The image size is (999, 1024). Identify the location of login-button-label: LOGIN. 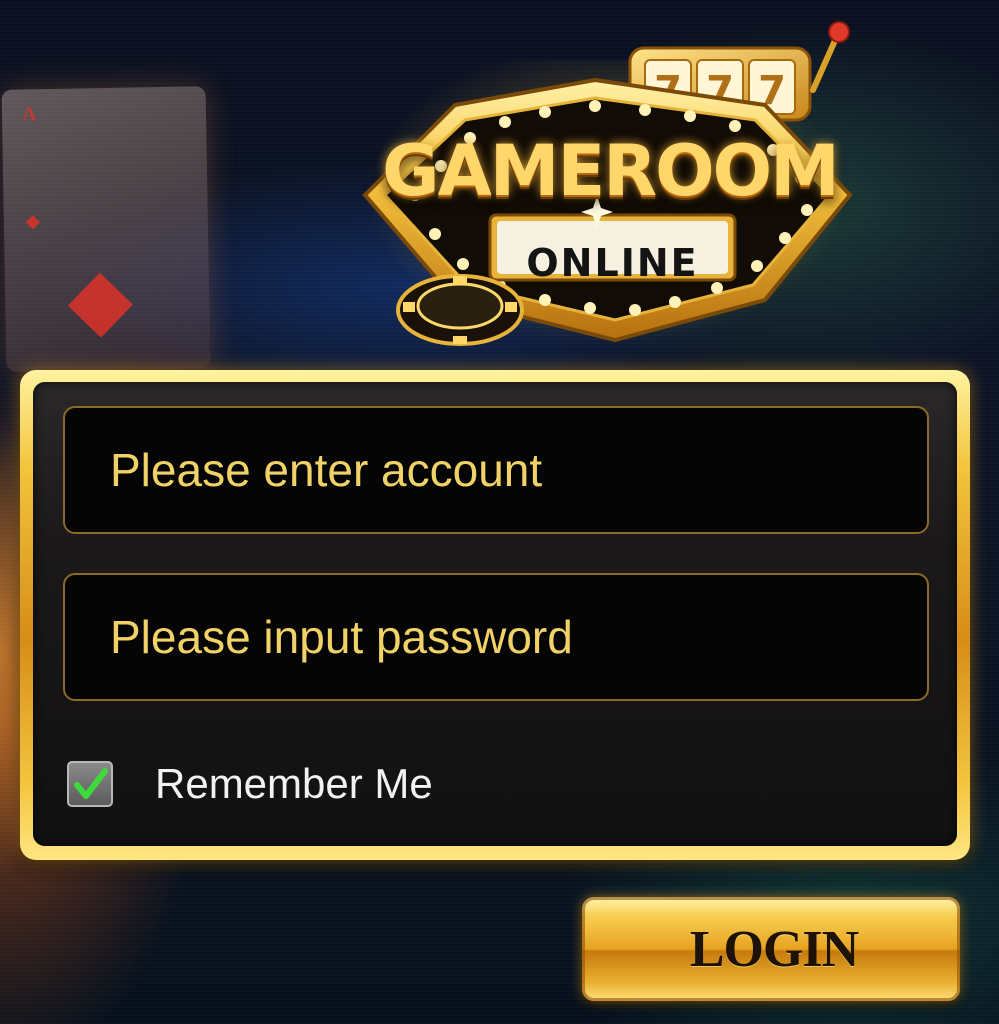
(774, 949).